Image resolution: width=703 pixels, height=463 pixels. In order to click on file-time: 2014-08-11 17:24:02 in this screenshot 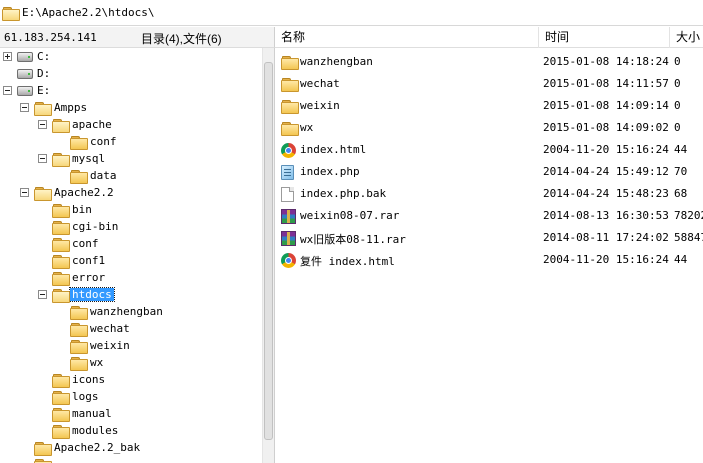, I will do `click(606, 237)`.